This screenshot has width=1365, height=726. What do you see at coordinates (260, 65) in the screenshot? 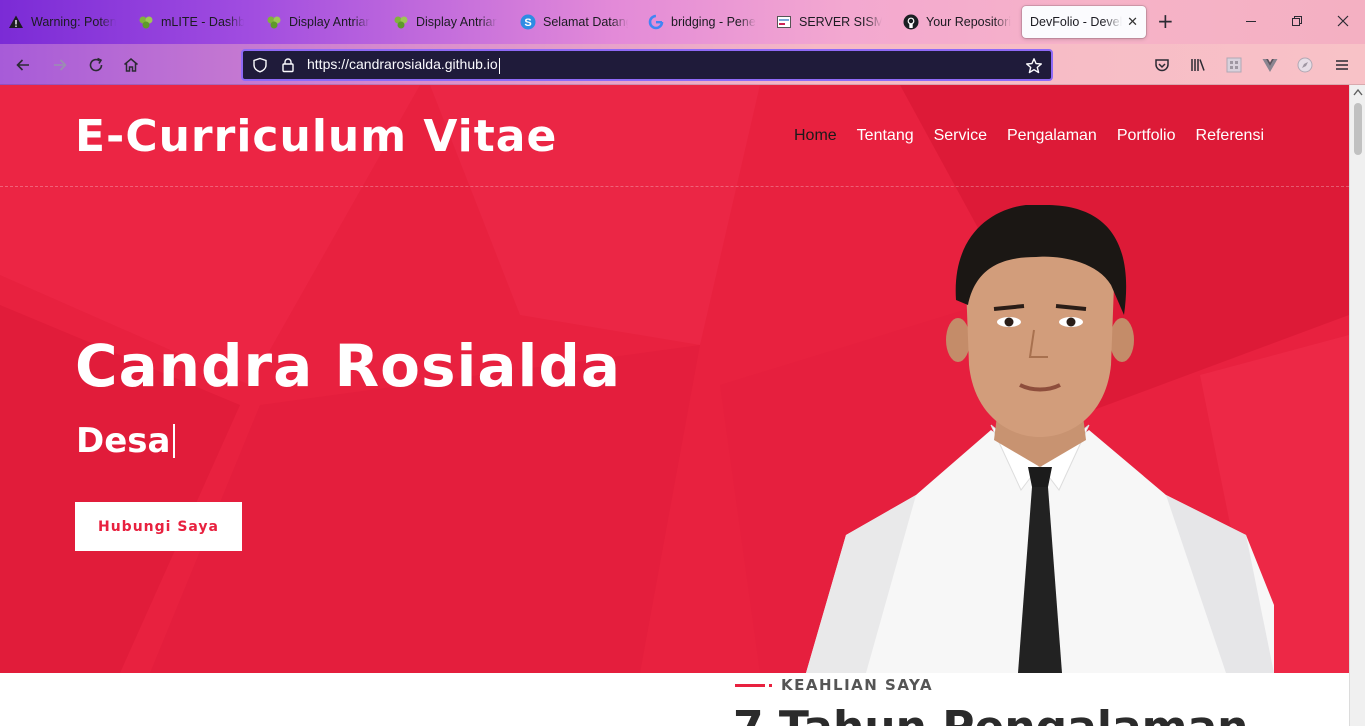
I see `shield-icon` at bounding box center [260, 65].